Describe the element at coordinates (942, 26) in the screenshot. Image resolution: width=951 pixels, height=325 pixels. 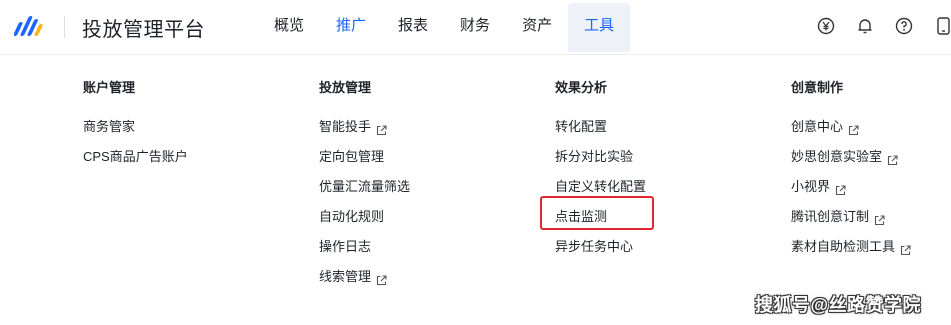
I see `phone-icon` at that location.